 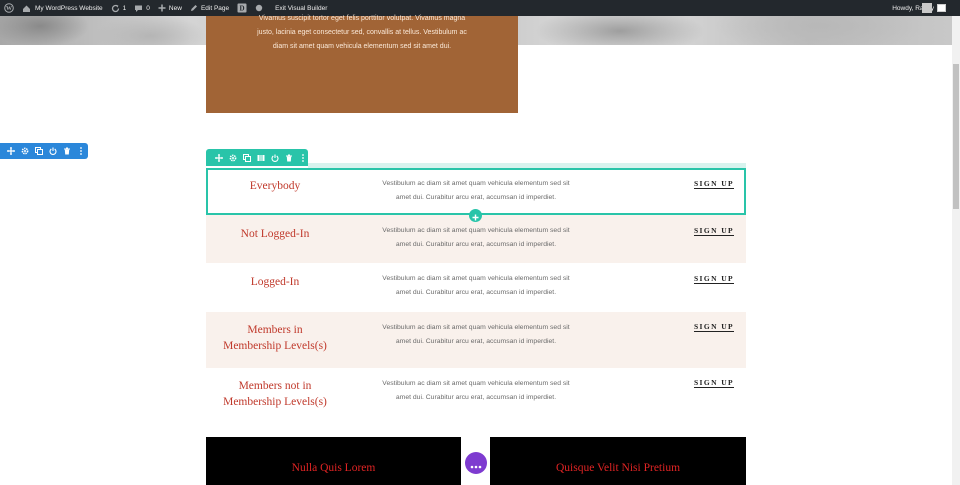 What do you see at coordinates (138, 8) in the screenshot?
I see `comment-icon` at bounding box center [138, 8].